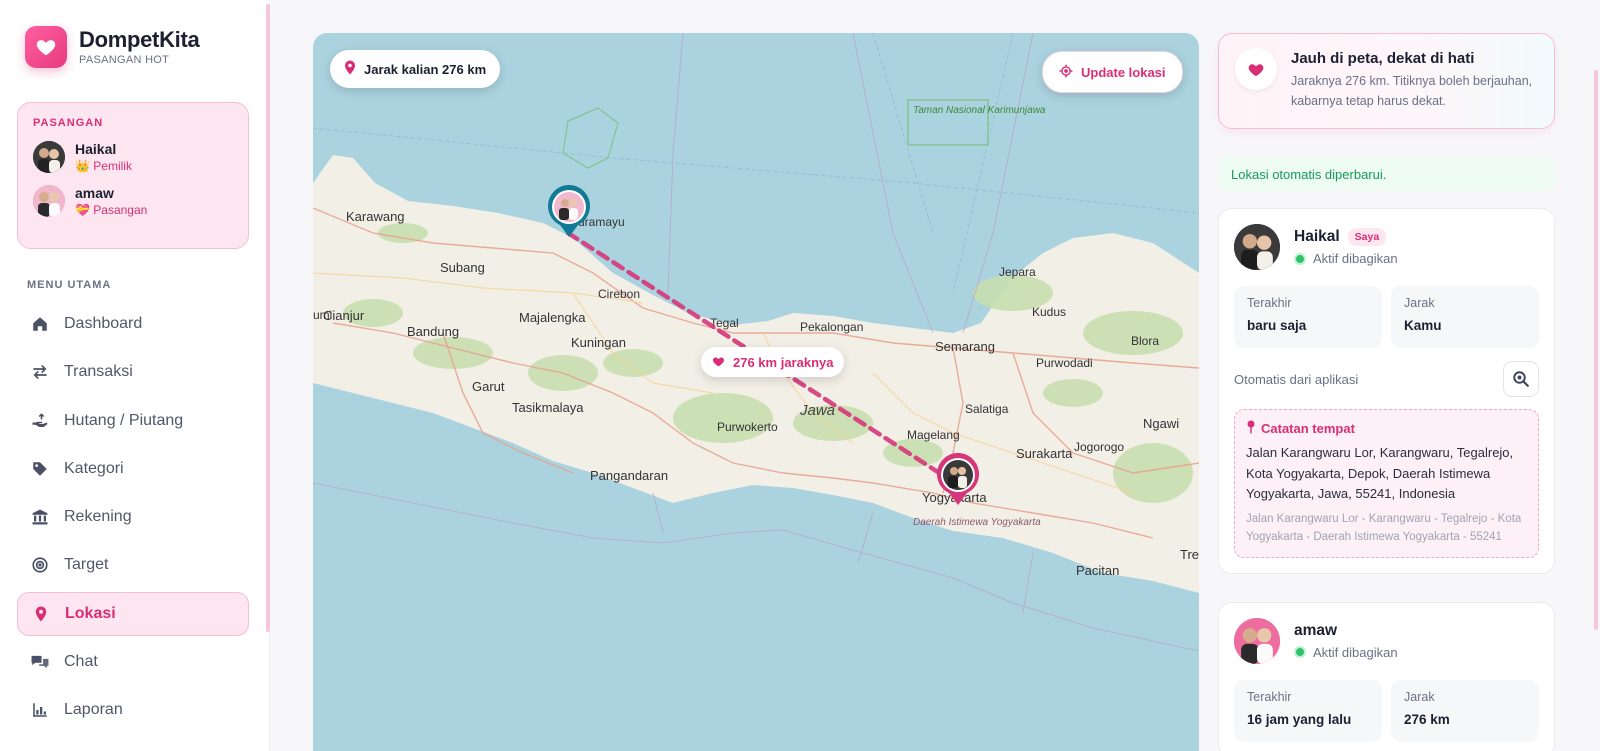 The image size is (1600, 751). What do you see at coordinates (569, 212) in the screenshot?
I see `map-marker-amaw` at bounding box center [569, 212].